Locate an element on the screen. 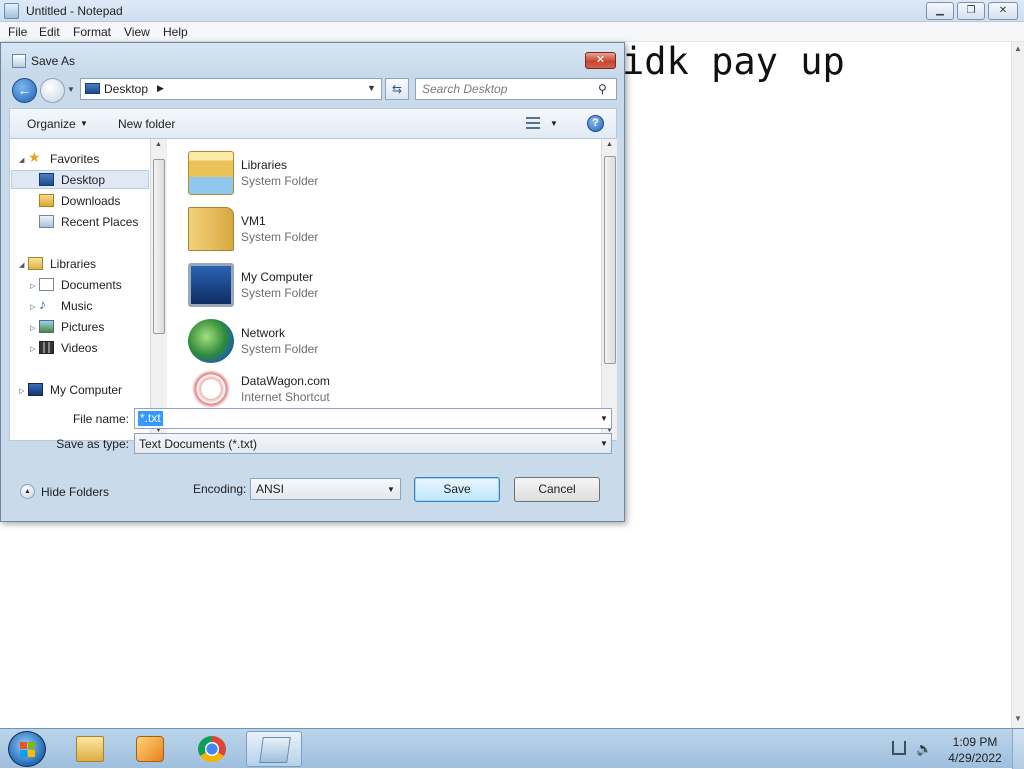 This screenshot has height=769, width=1024. help-icon: ? is located at coordinates (595, 123).